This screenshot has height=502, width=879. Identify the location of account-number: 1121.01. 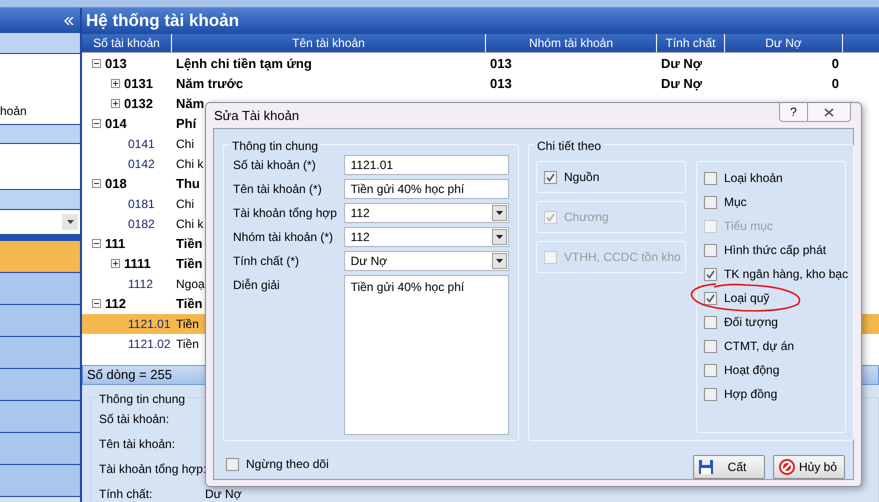
(148, 324).